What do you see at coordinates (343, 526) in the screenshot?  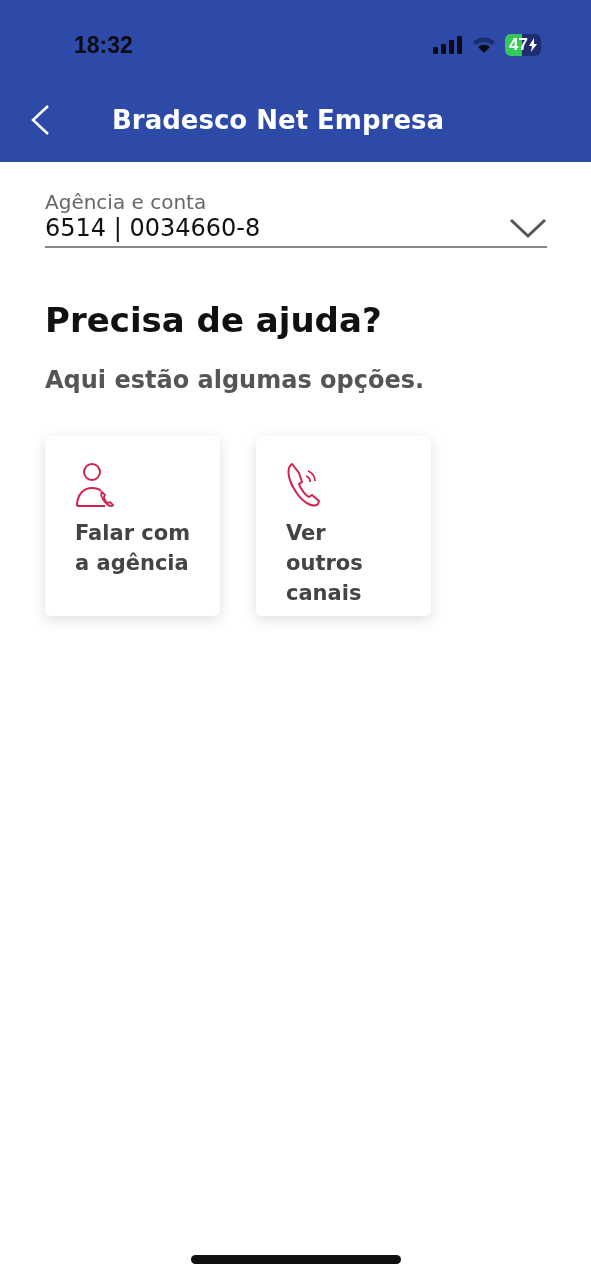 I see `option-card: Ver outros canais` at bounding box center [343, 526].